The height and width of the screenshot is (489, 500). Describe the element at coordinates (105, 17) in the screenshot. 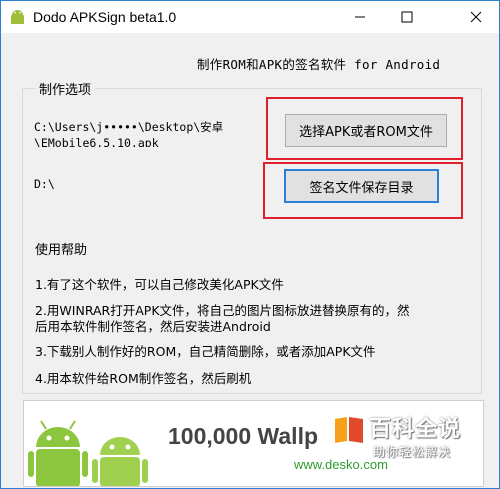

I see `window-title: Dodo APKSign beta1.0` at that location.